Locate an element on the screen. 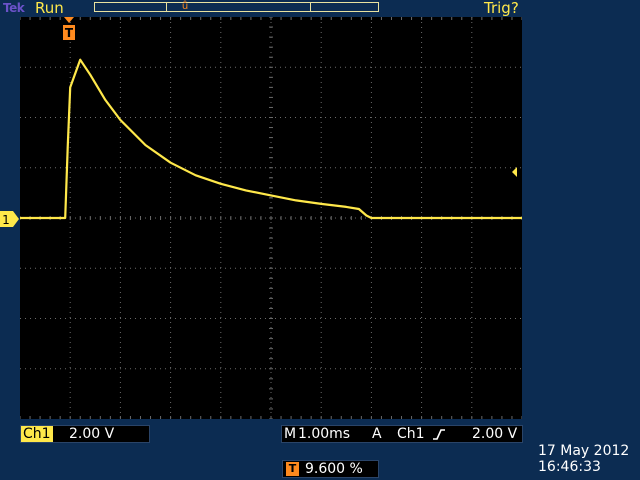 This screenshot has height=480, width=640. horizontal-trigger-readout: M 1.00ms A Ch1 2.00 V is located at coordinates (402, 434).